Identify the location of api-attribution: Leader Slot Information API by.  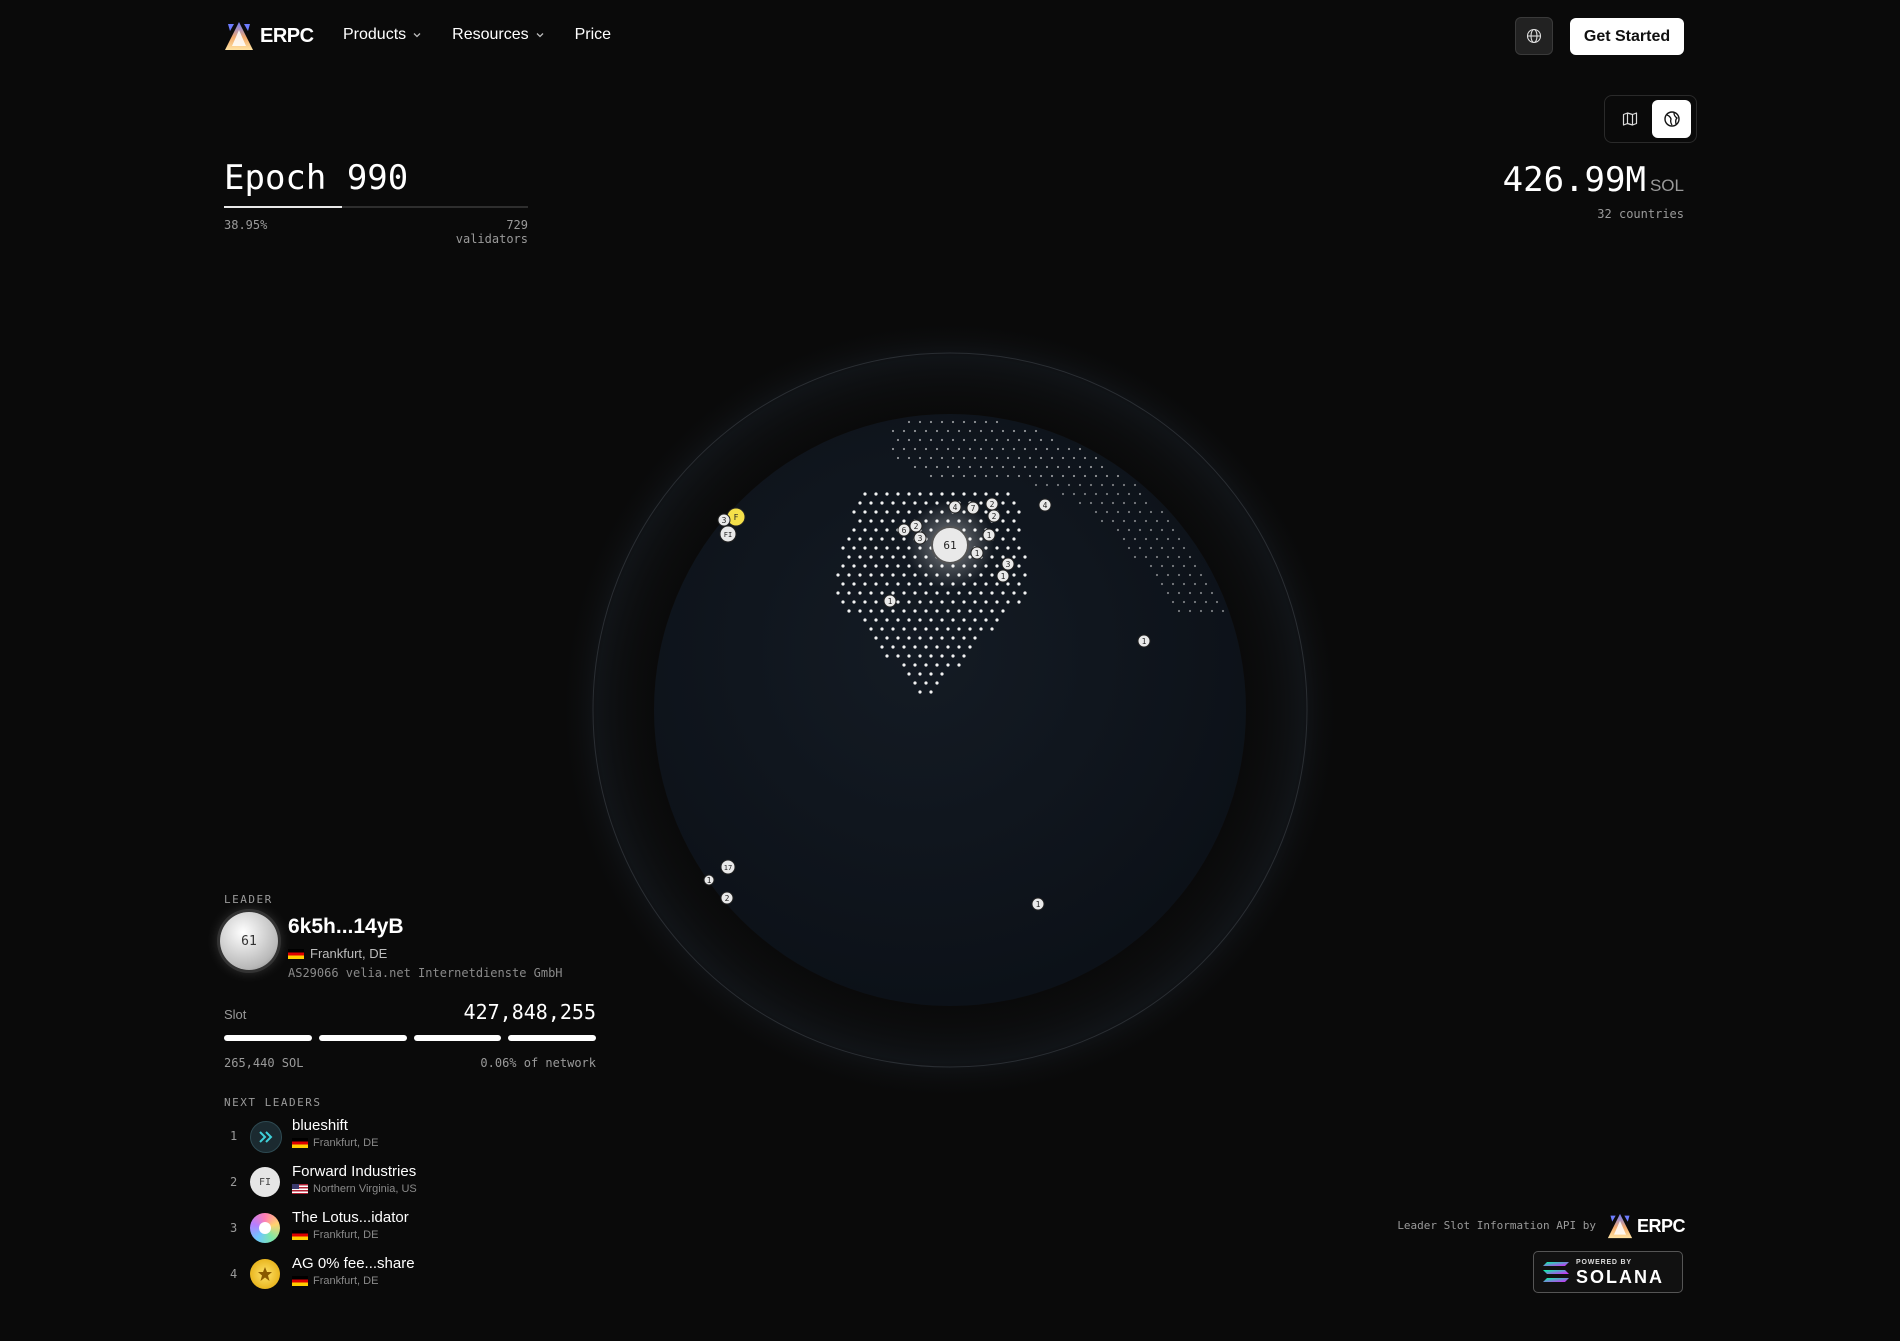
(1496, 1225).